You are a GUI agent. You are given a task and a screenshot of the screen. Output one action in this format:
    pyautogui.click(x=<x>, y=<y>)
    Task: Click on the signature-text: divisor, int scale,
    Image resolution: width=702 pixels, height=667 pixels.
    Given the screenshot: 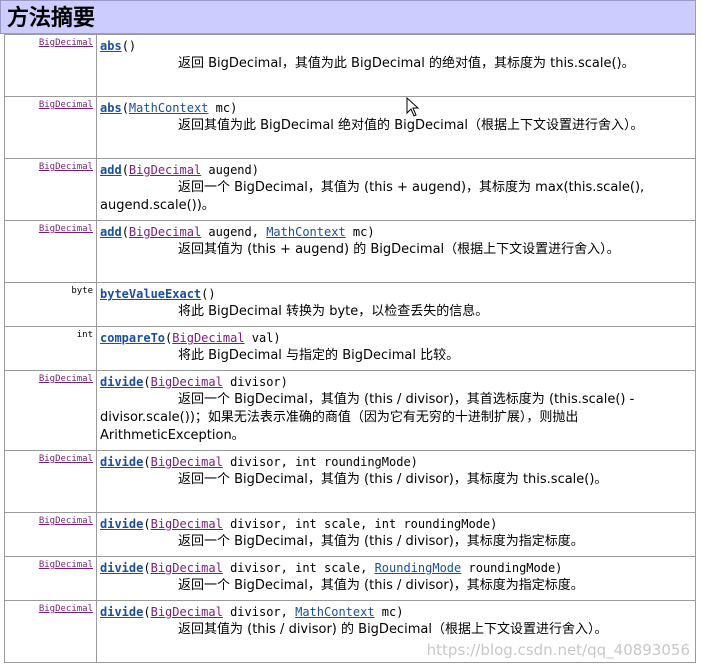 What is the action you would take?
    pyautogui.click(x=298, y=568)
    